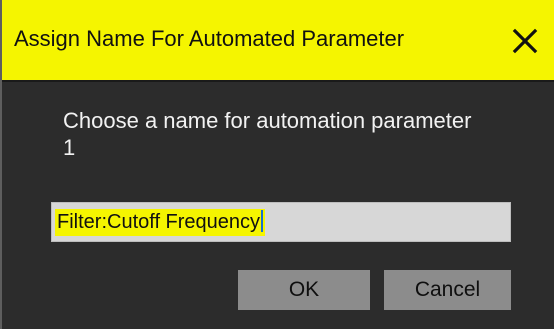 This screenshot has height=329, width=554. Describe the element at coordinates (262, 221) in the screenshot. I see `text-caret` at that location.